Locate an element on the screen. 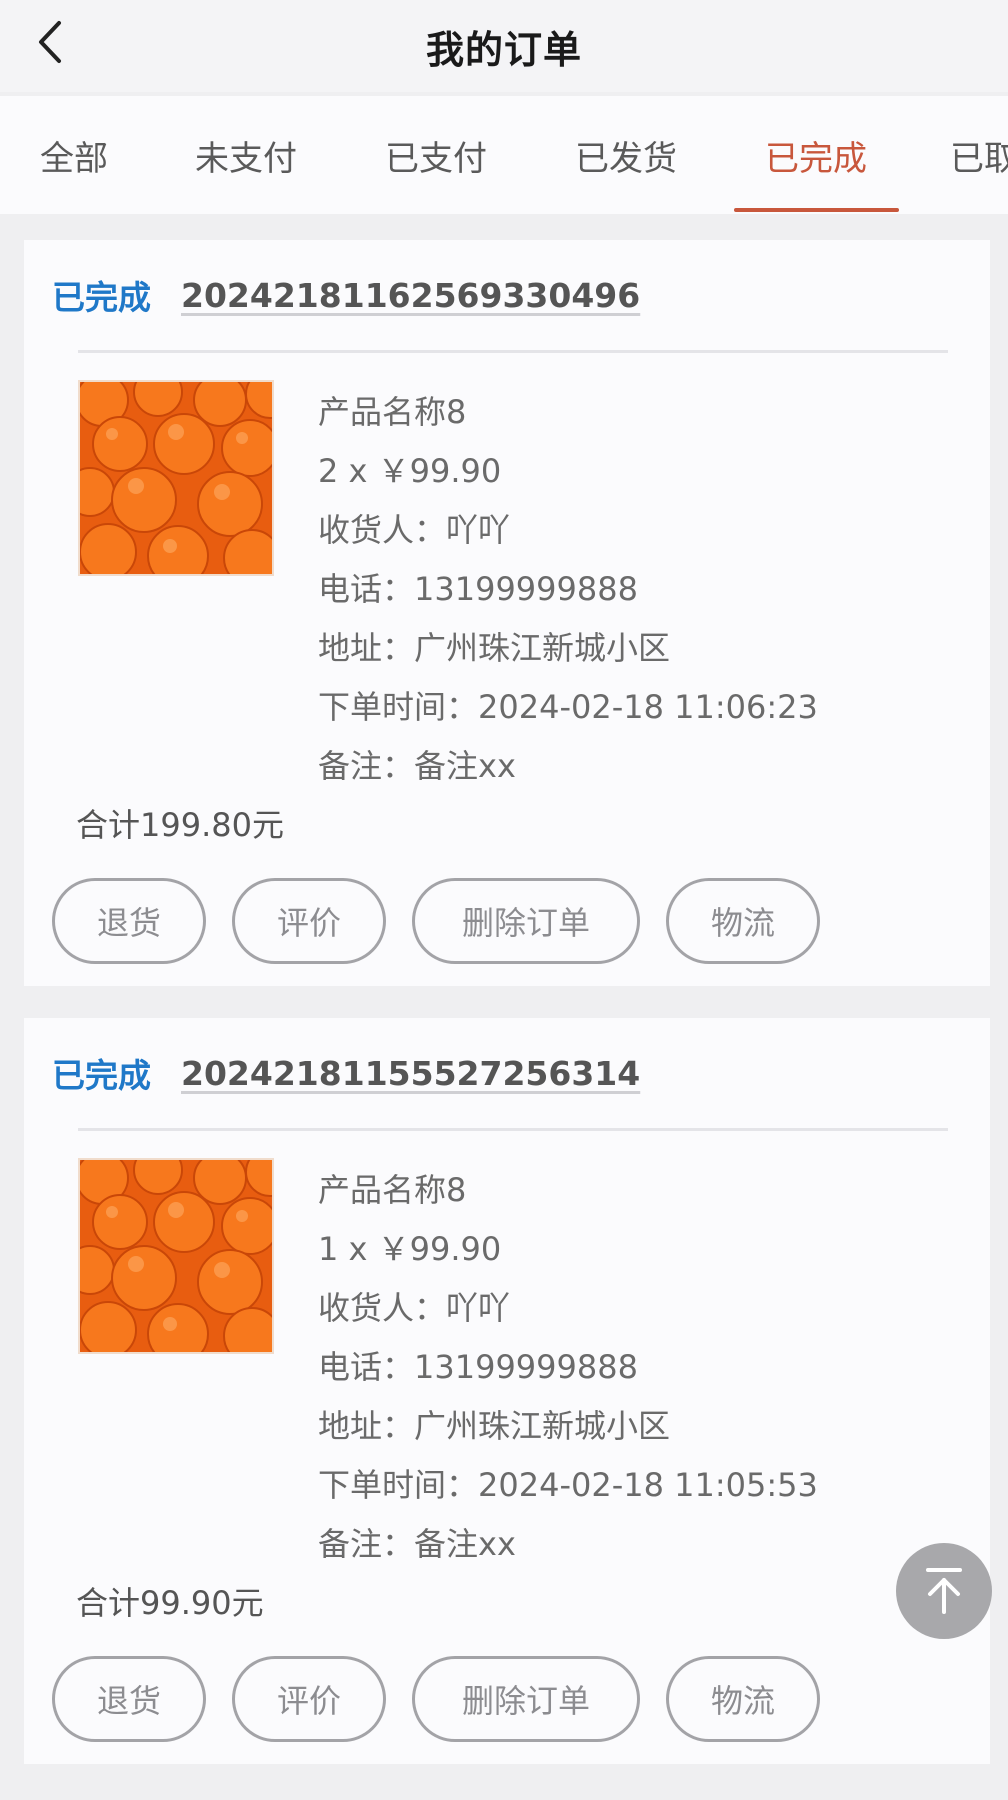  page-title: 我的订单 is located at coordinates (503, 49).